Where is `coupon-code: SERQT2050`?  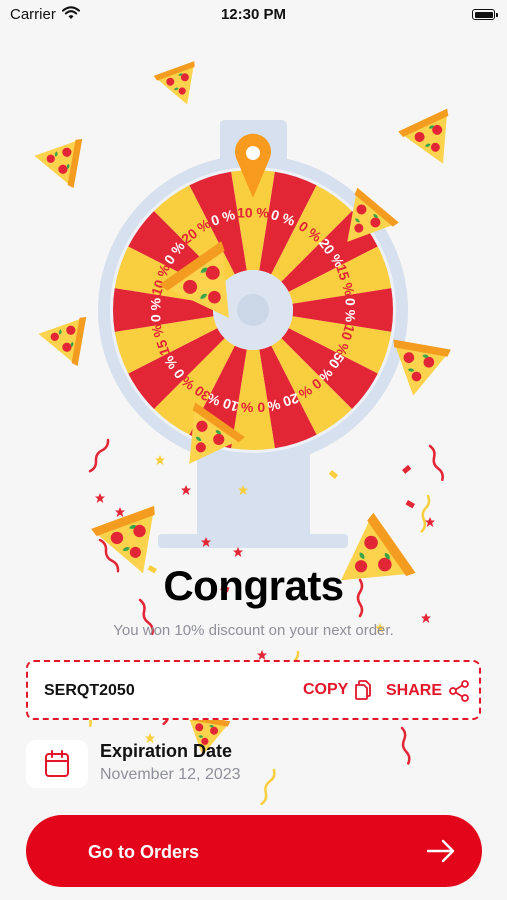
coupon-code: SERQT2050 is located at coordinates (89, 690).